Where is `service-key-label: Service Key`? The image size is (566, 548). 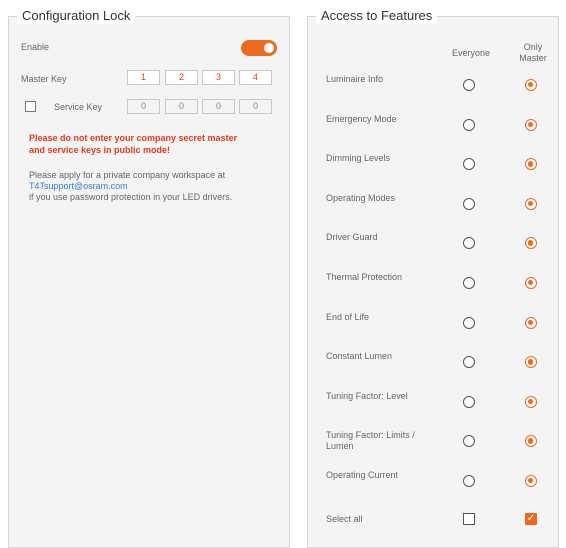
service-key-label: Service Key is located at coordinates (78, 107).